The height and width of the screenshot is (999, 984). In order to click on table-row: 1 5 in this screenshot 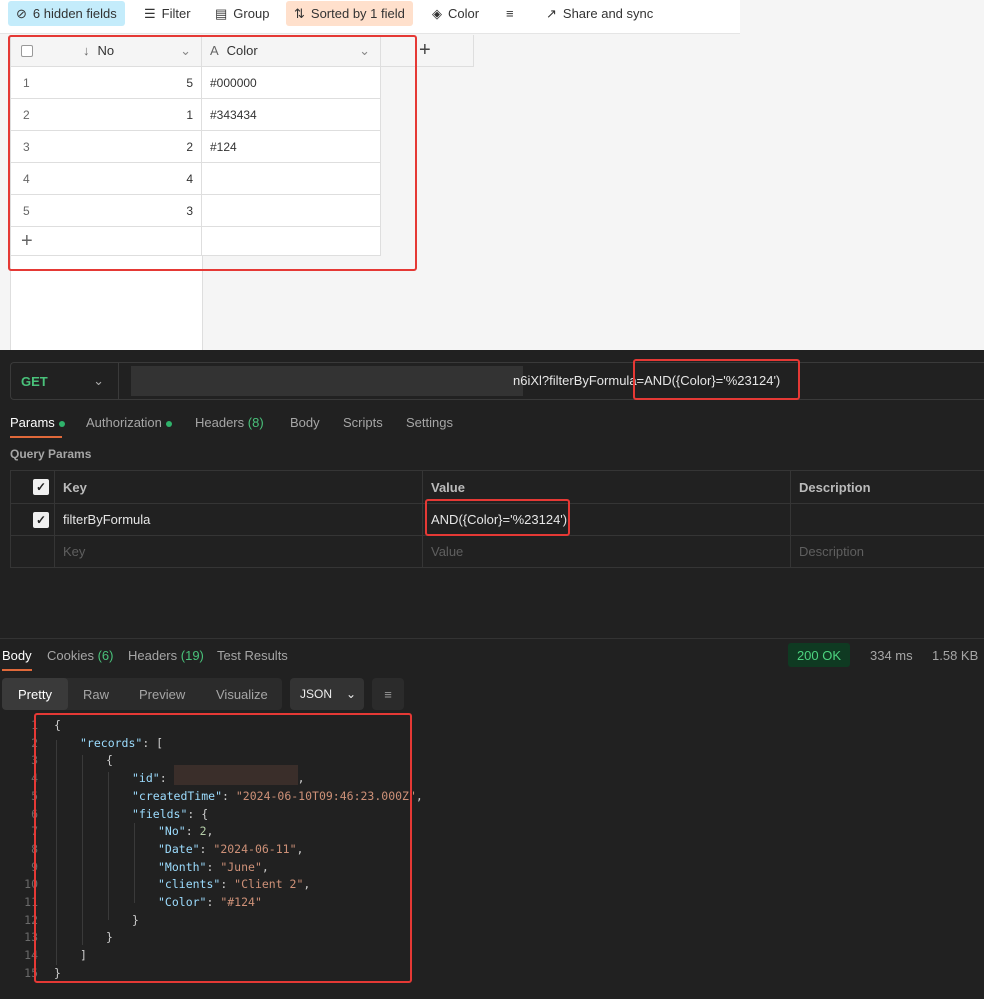, I will do `click(106, 83)`.